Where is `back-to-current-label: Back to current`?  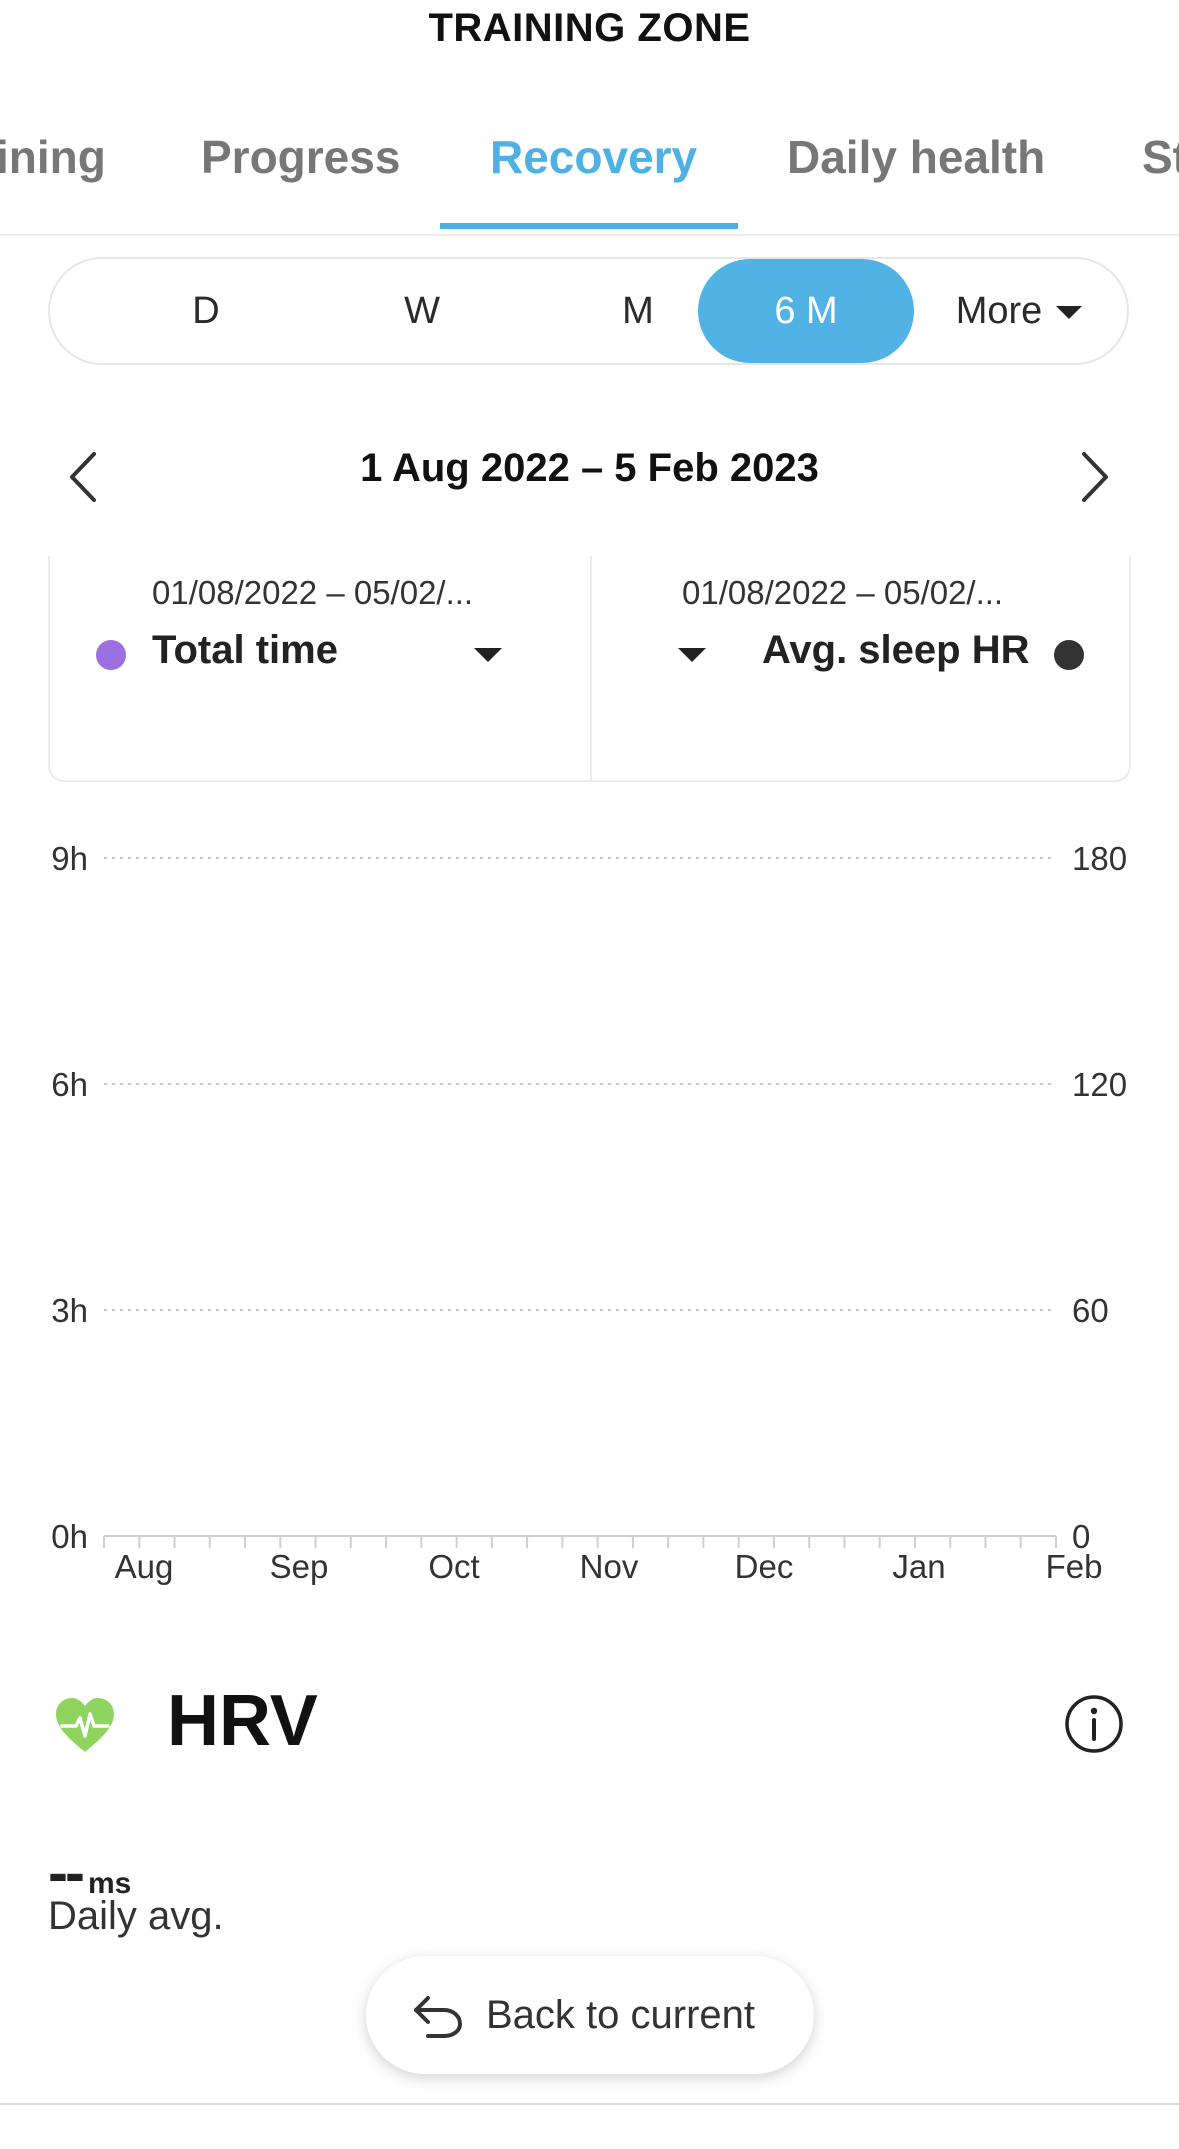 back-to-current-label: Back to current is located at coordinates (621, 2015).